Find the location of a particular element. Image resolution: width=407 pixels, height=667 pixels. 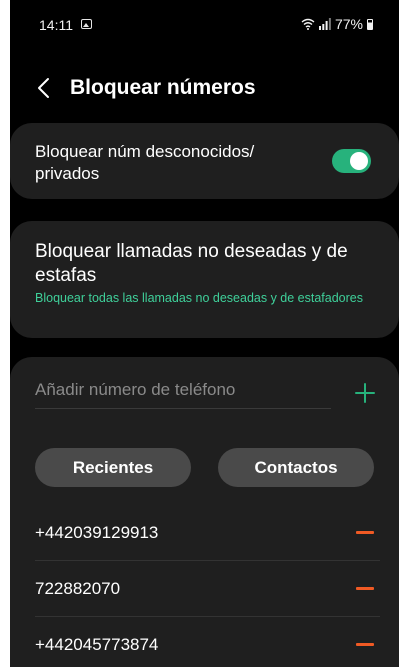

phone-number-input: Añadir número de teléfono is located at coordinates (183, 392).